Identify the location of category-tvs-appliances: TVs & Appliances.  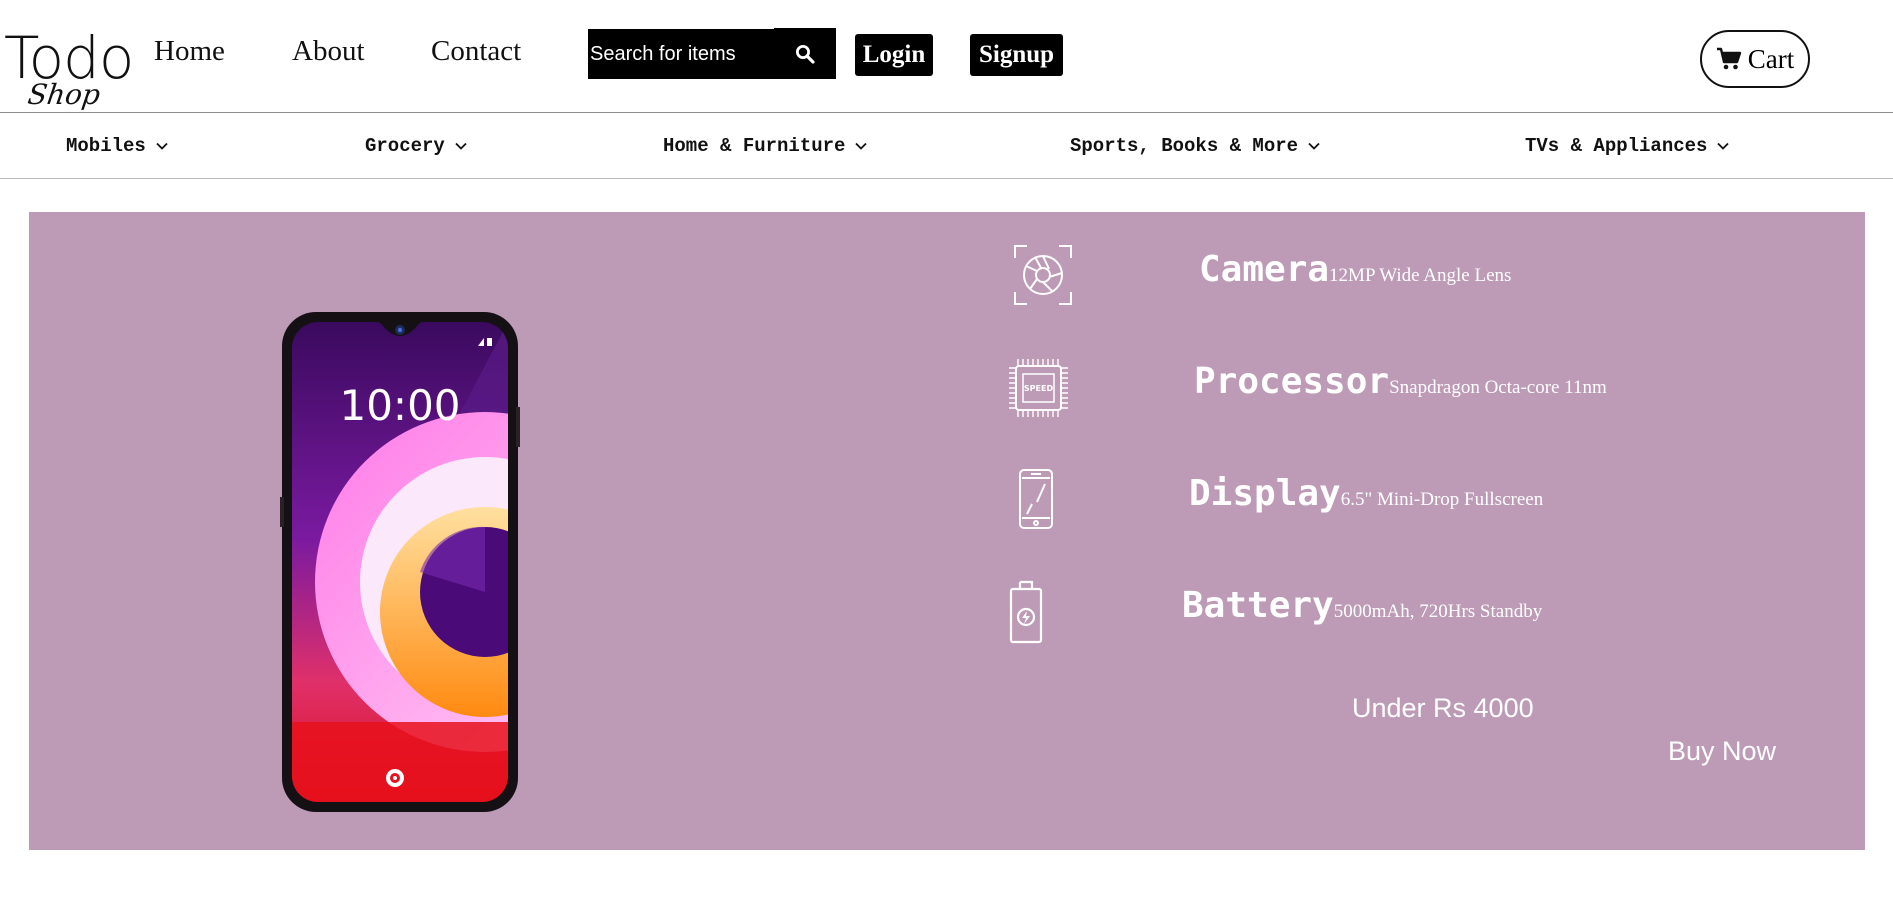
(1627, 146).